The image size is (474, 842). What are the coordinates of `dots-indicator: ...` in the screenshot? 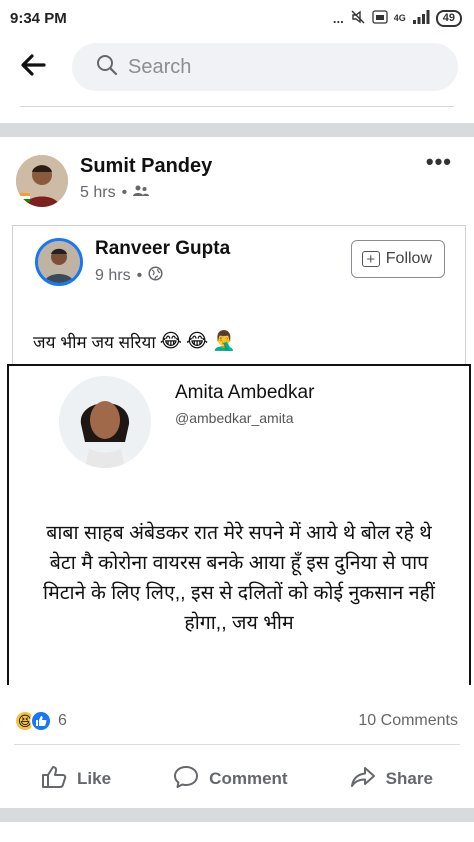 It's located at (338, 18).